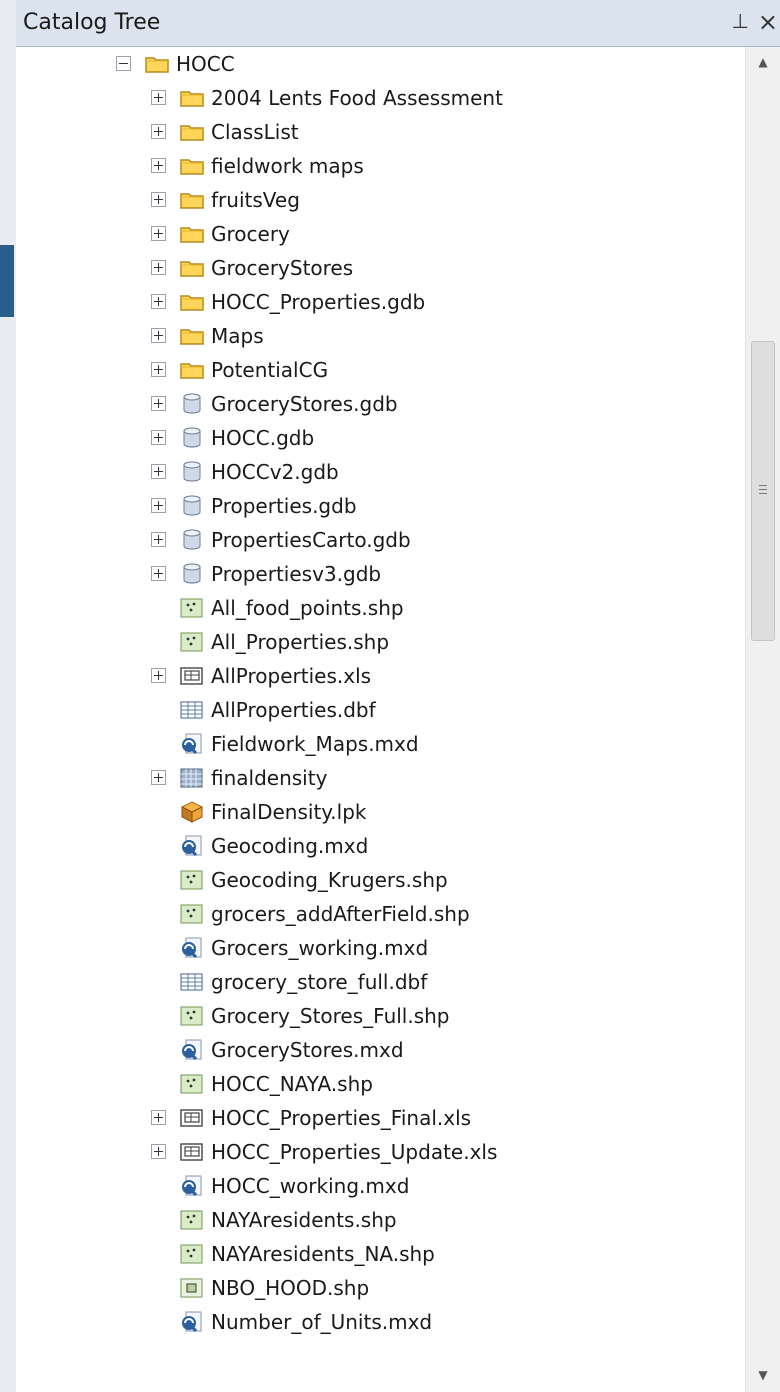 The image size is (780, 1392). What do you see at coordinates (304, 404) in the screenshot?
I see `tree-item-label: GroceryStores.gdb` at bounding box center [304, 404].